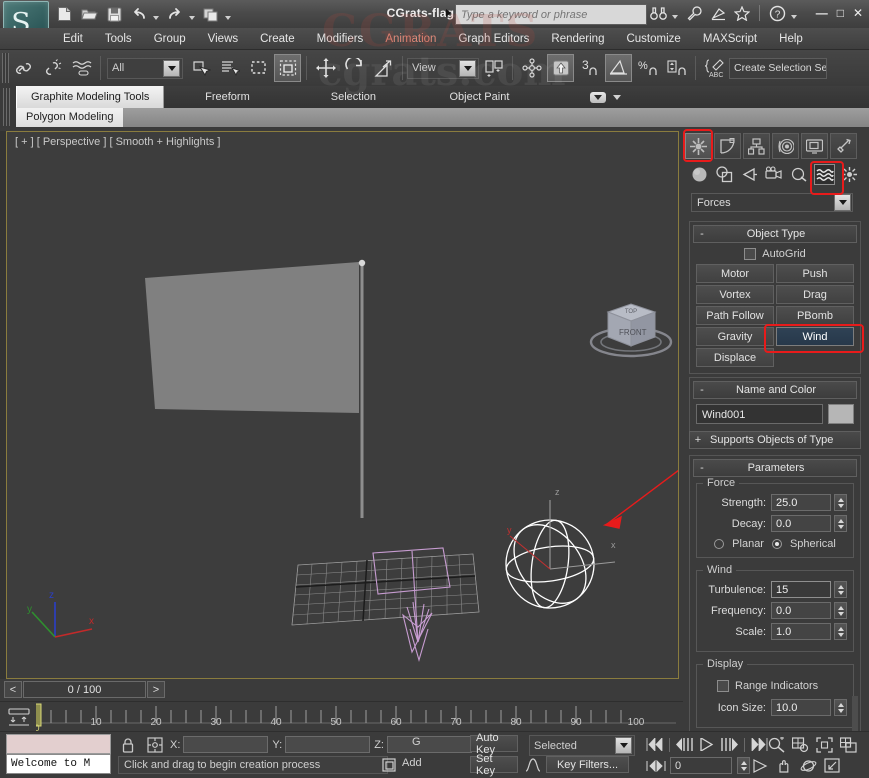 This screenshot has width=869, height=778. What do you see at coordinates (533, 765) in the screenshot?
I see `set-key-filters-curve-icon` at bounding box center [533, 765].